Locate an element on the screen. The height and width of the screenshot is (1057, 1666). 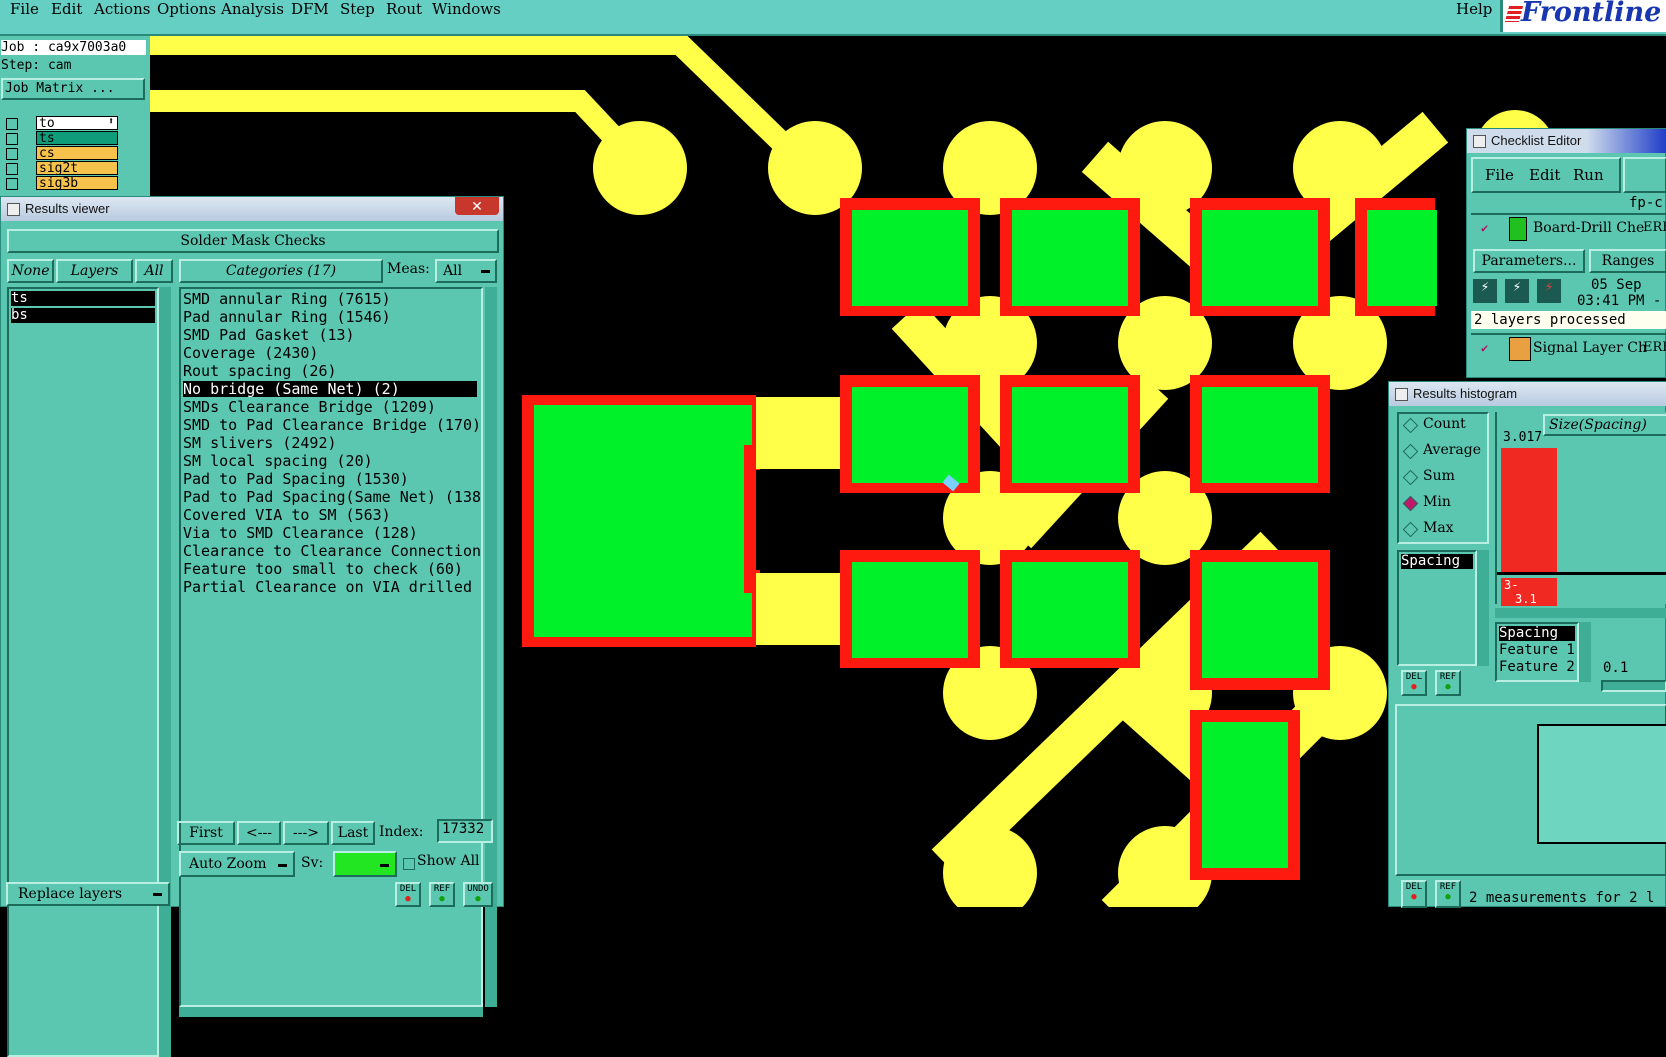
category-item: Feature too small to check (60) is located at coordinates (323, 569).